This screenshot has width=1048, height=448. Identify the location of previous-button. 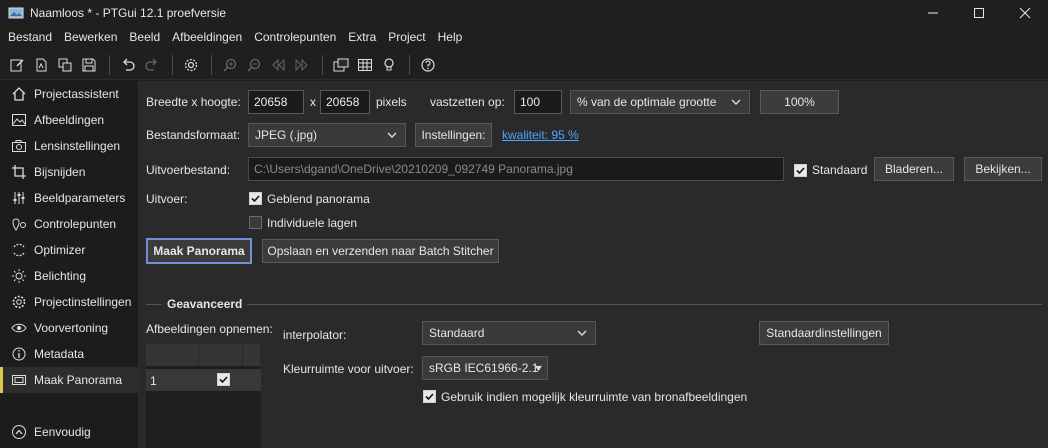
(278, 65).